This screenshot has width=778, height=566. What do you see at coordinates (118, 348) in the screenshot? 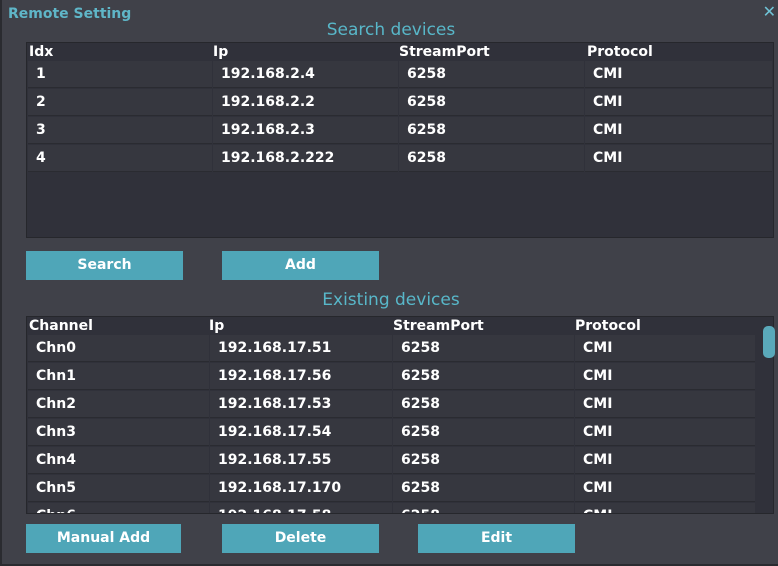
I see `table-cell: Chn0` at bounding box center [118, 348].